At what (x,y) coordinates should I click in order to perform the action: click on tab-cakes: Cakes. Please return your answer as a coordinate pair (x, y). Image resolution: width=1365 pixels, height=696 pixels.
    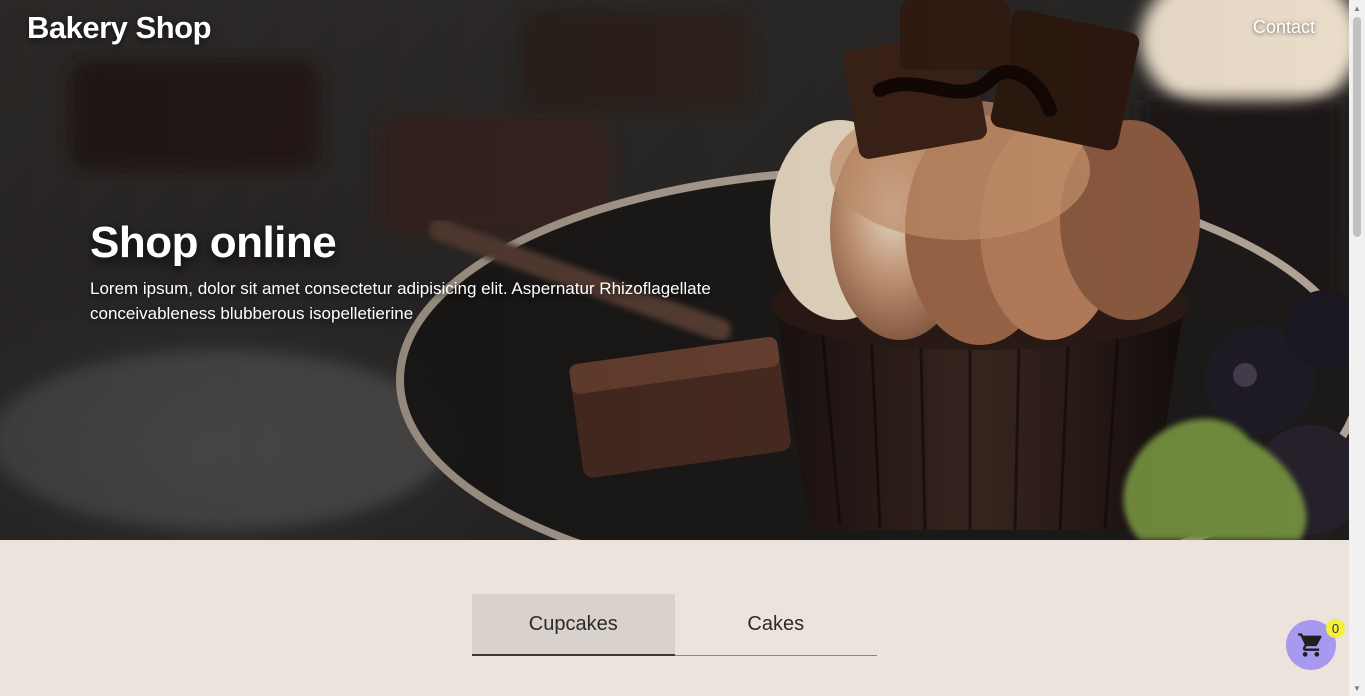
    Looking at the image, I should click on (776, 624).